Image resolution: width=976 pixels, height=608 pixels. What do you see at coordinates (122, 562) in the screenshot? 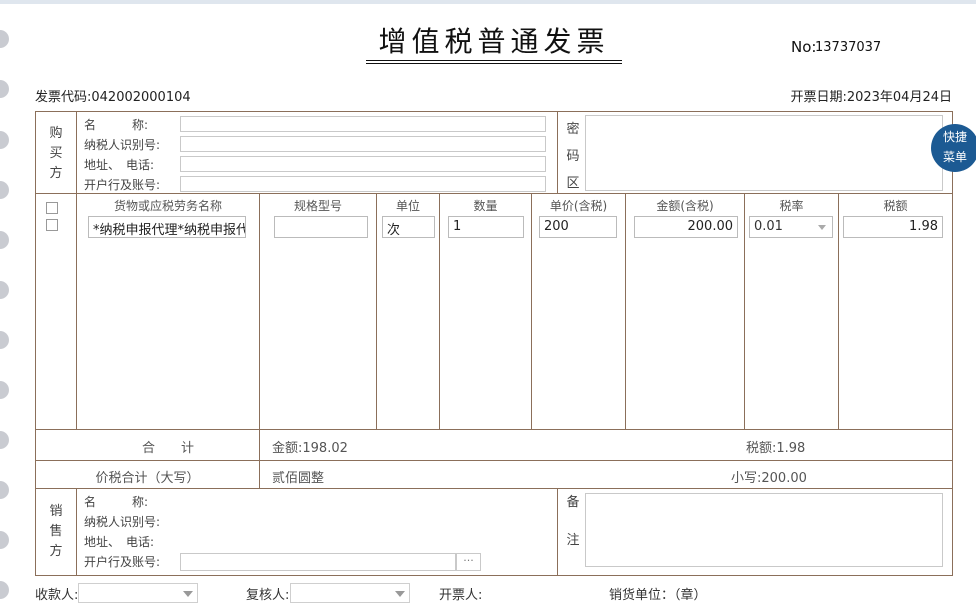
I see `seller-bank-label: 开户行及账号:` at bounding box center [122, 562].